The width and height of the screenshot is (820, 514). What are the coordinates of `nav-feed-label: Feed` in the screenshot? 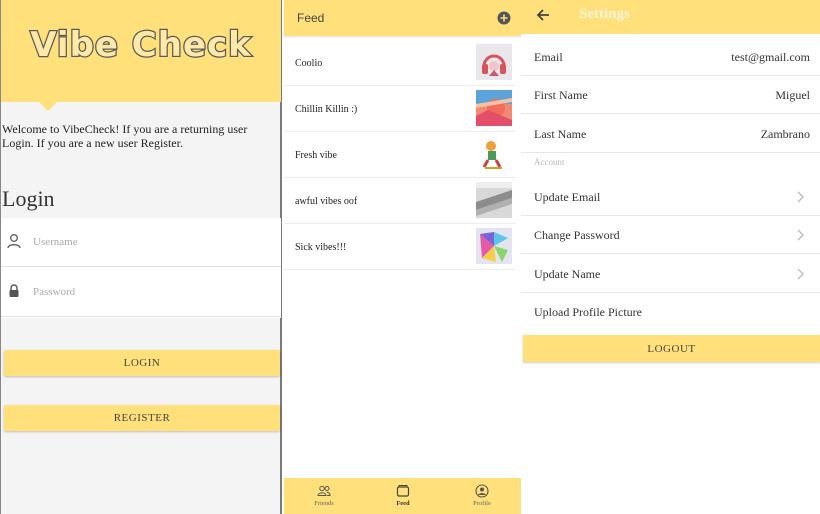 It's located at (403, 503).